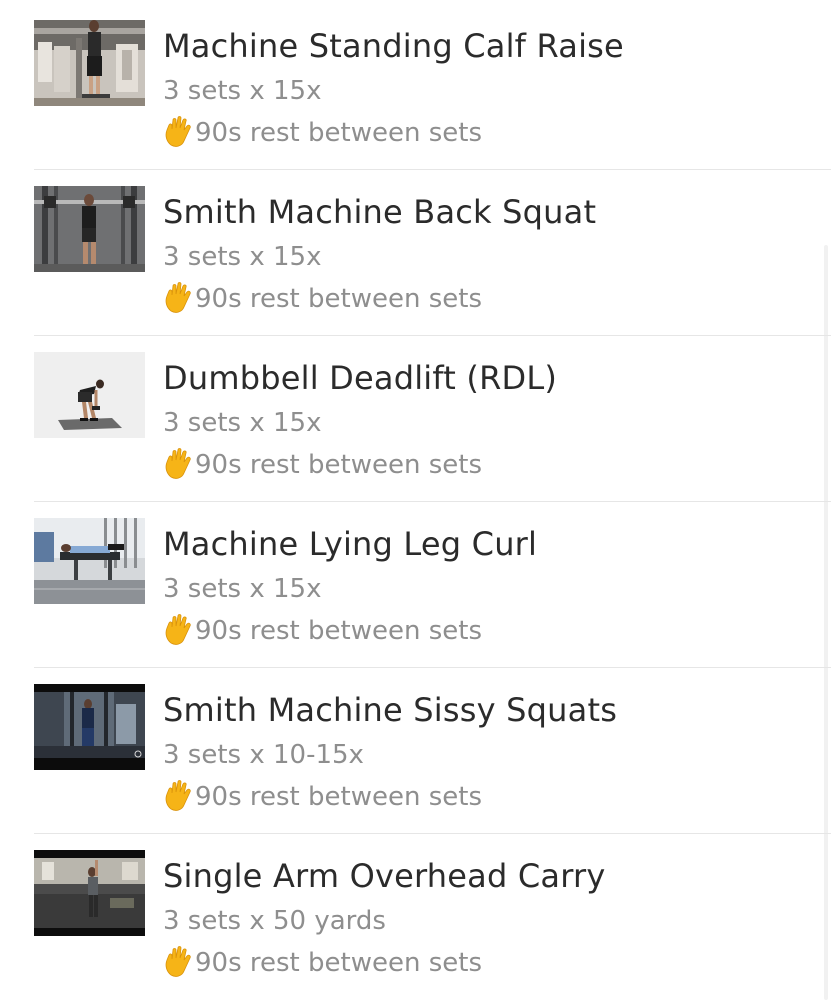 Image resolution: width=831 pixels, height=1000 pixels. Describe the element at coordinates (393, 46) in the screenshot. I see `exercise-title: Machine Standing Calf Raise` at that location.